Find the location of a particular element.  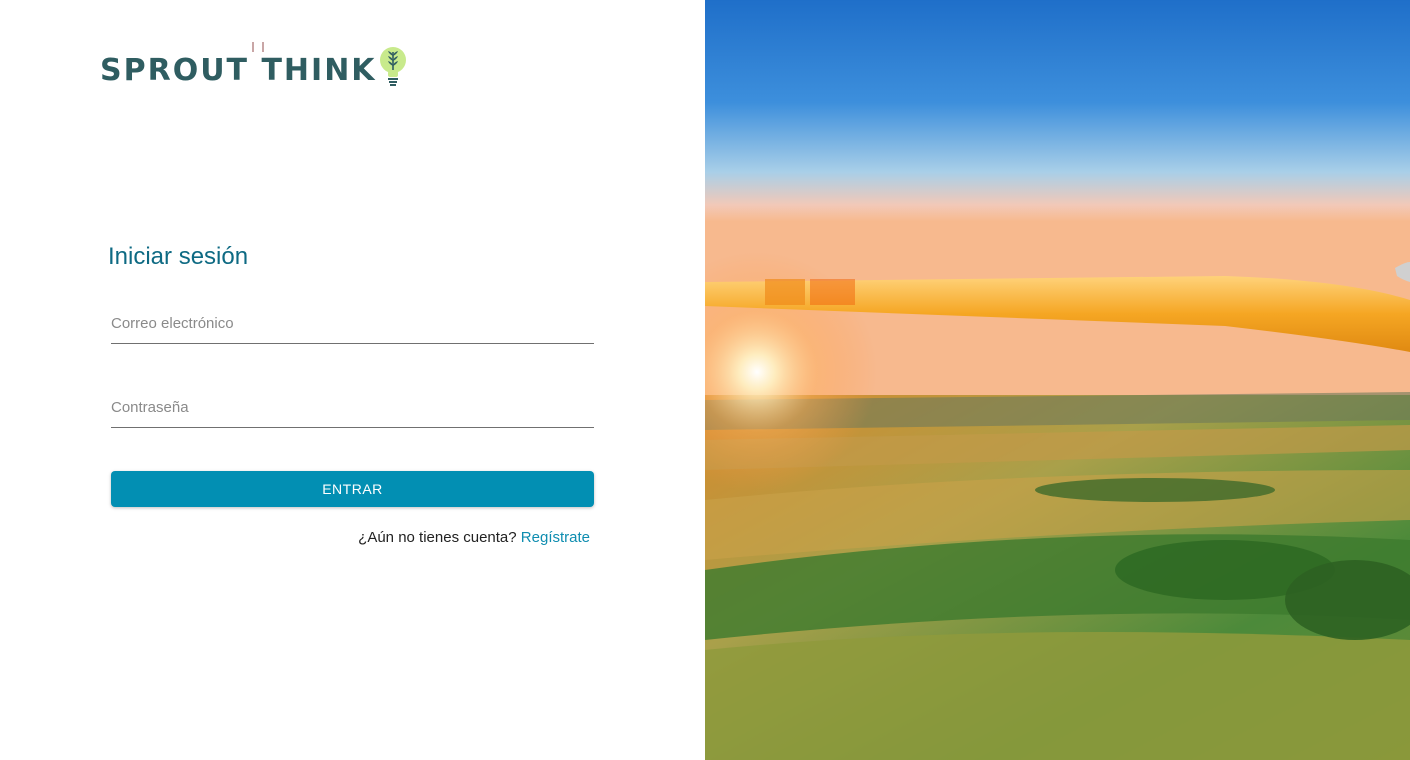

login-button: ENTRAR is located at coordinates (352, 489).